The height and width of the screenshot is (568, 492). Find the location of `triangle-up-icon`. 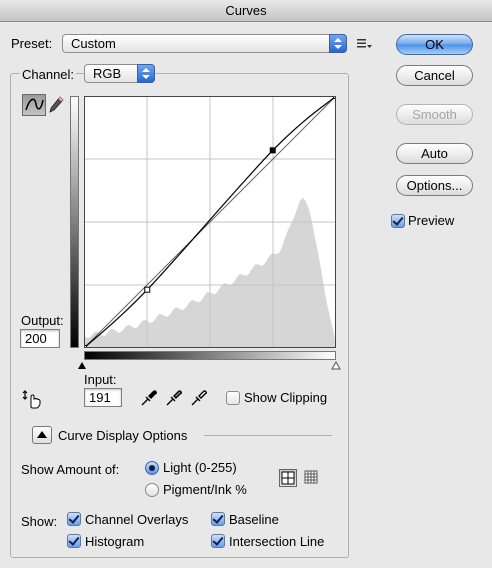

triangle-up-icon is located at coordinates (42, 434).